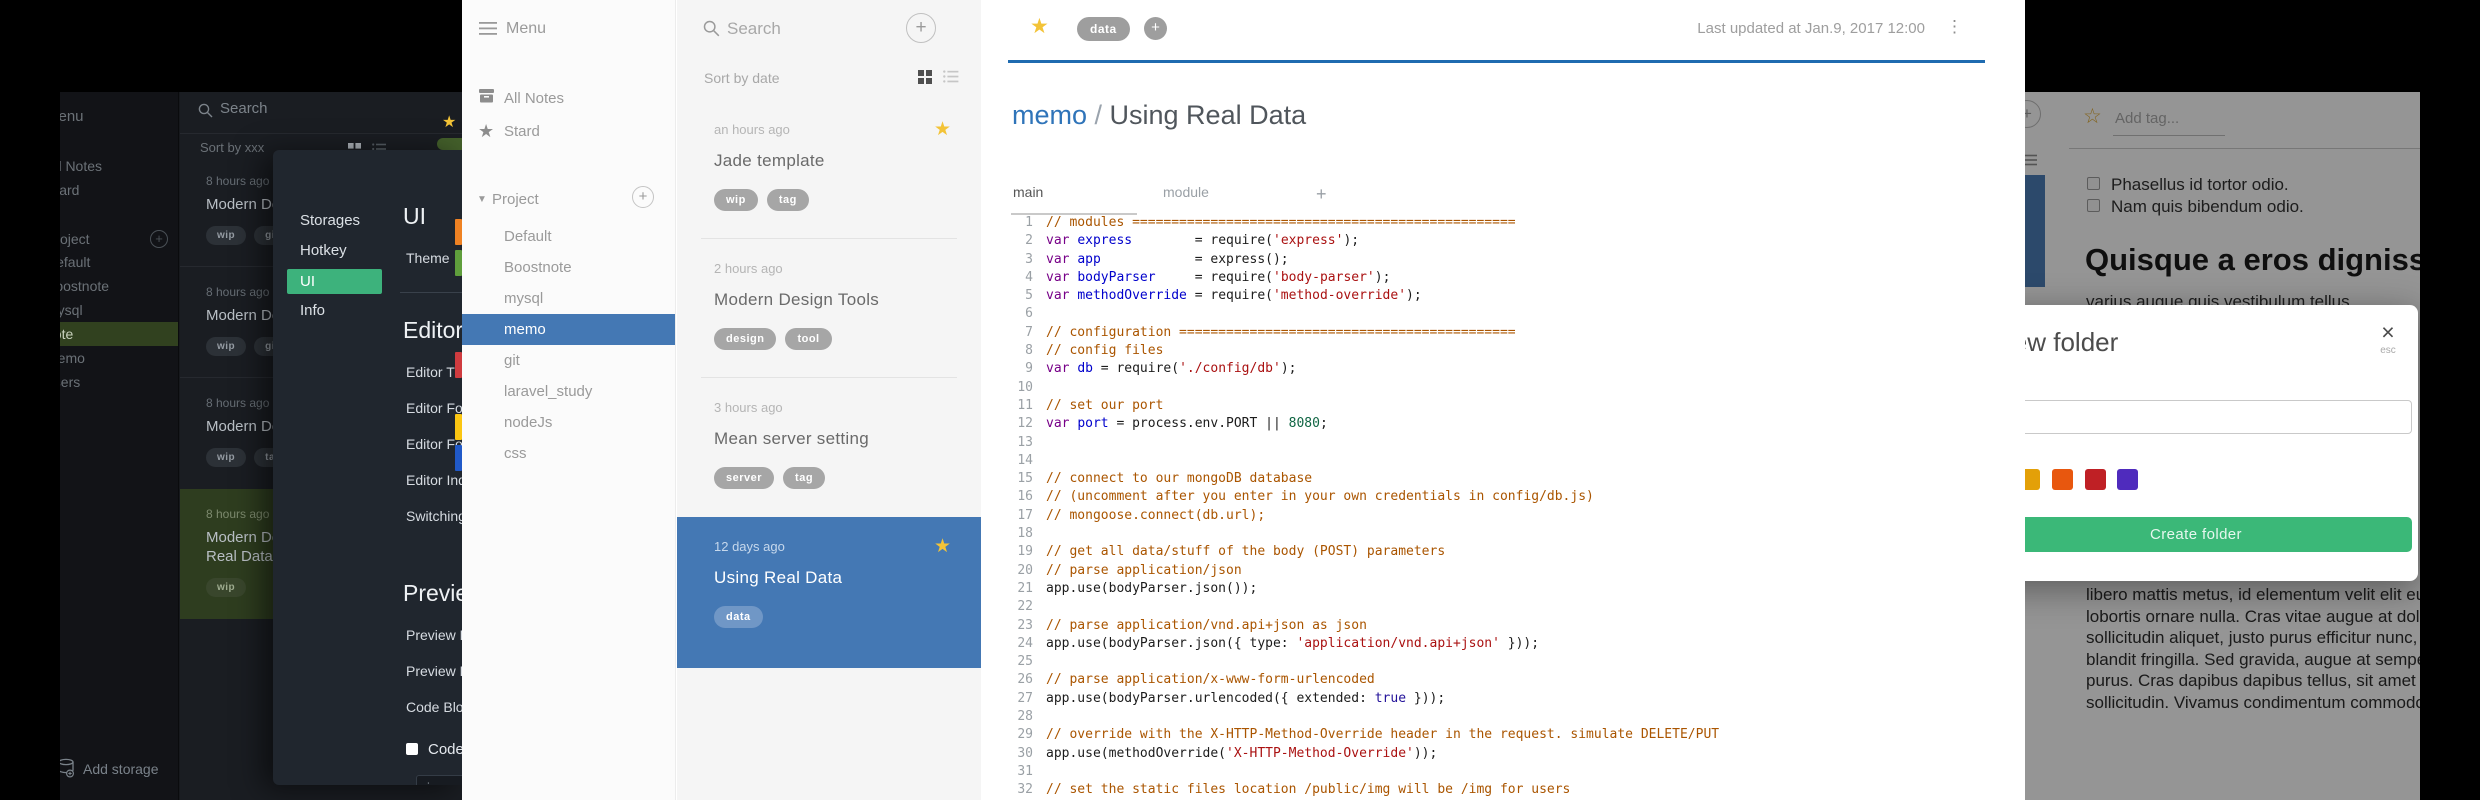 This screenshot has height=800, width=2480. I want to click on dark-add-storage-label: Add storage, so click(121, 769).